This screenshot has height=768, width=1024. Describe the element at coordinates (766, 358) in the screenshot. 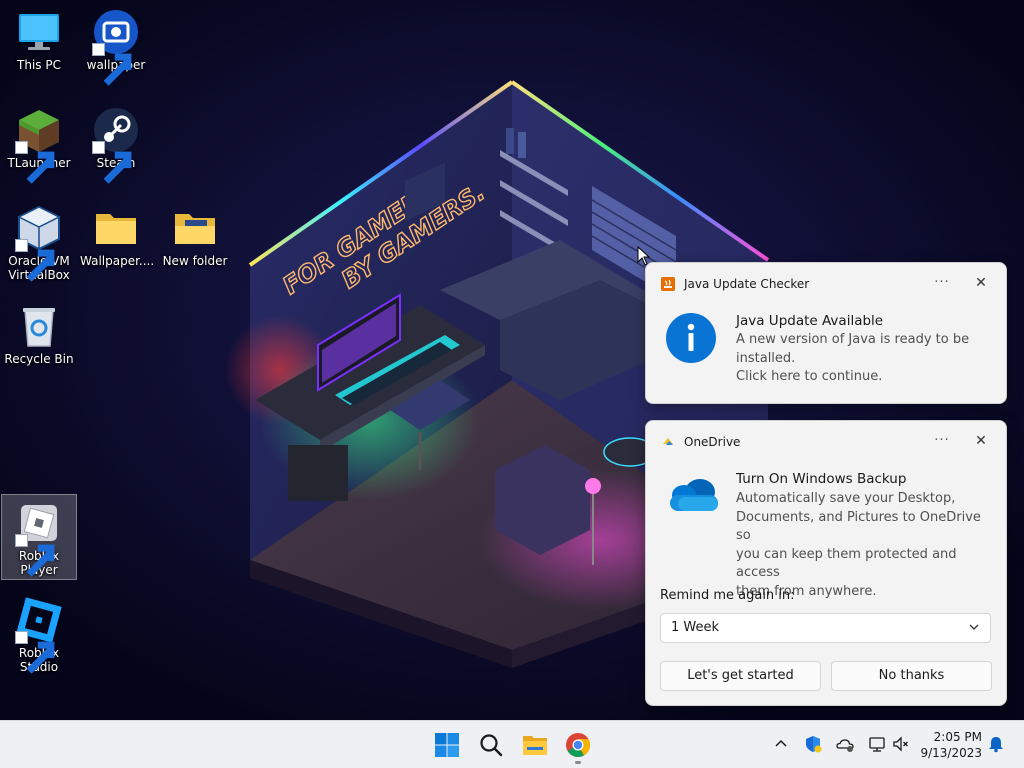

I see `notification-body-line: installed.` at that location.